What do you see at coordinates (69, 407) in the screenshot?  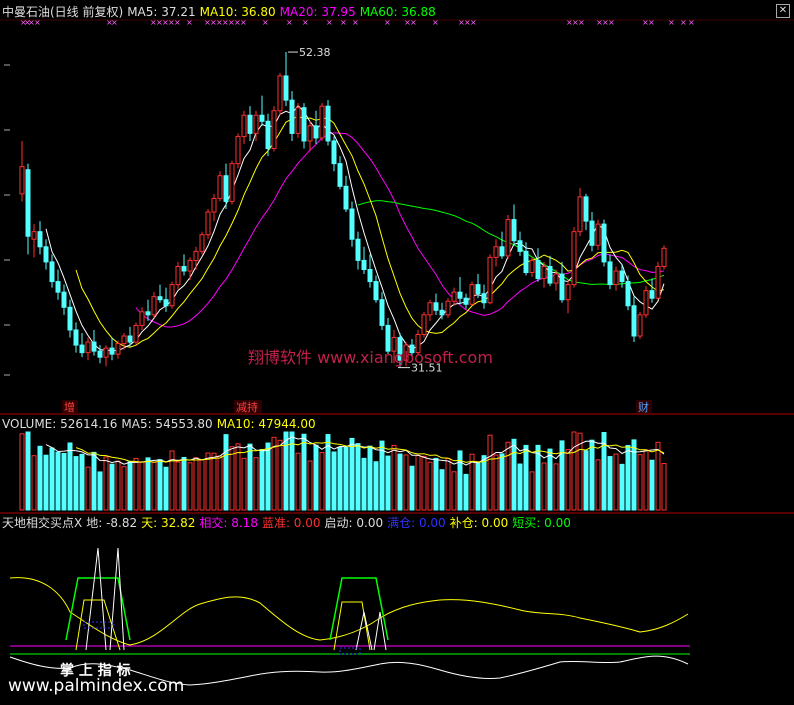 I see `event-marker: 增` at bounding box center [69, 407].